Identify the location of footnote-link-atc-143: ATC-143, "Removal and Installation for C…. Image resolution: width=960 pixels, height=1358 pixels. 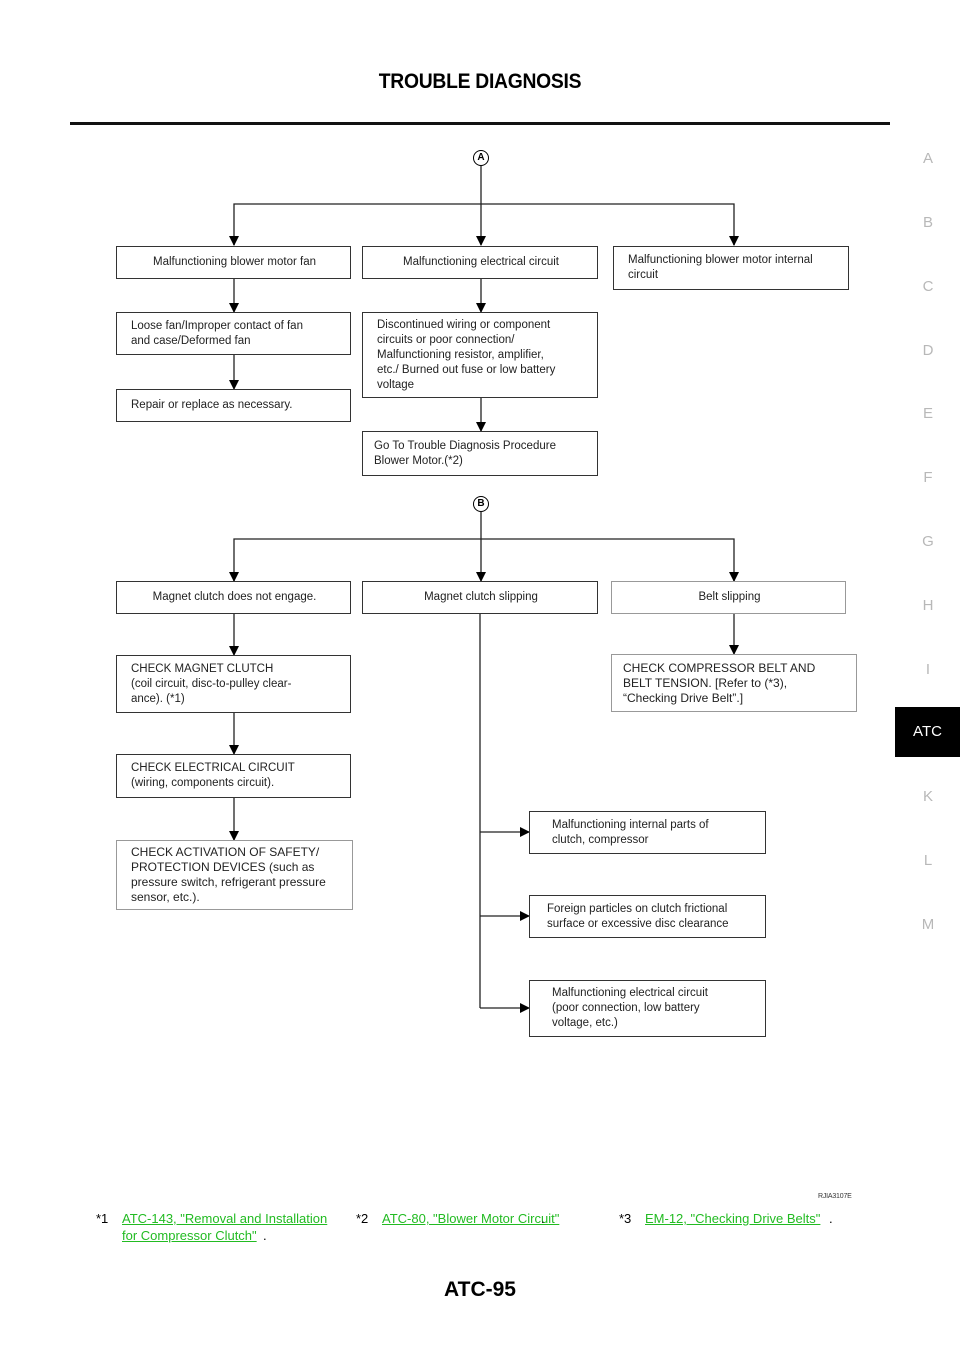
(224, 1227).